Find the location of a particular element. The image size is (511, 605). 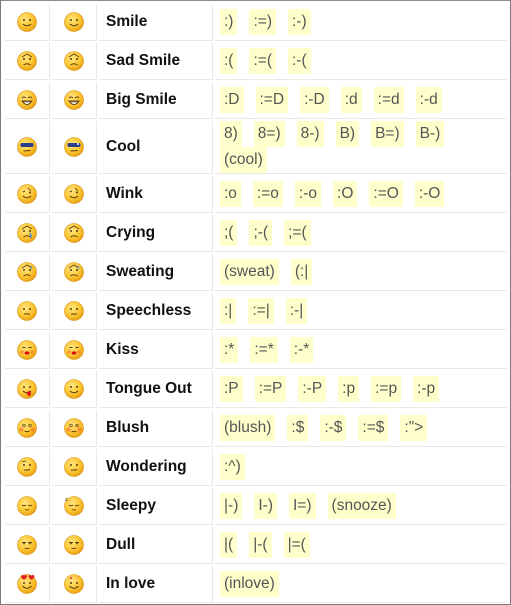

emoticon-code: I-) is located at coordinates (265, 506).